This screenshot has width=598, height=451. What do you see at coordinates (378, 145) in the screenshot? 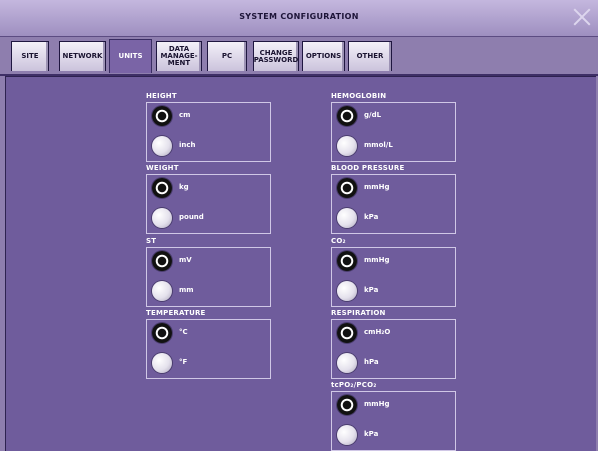
I see `radio-option-label: mmol/L` at bounding box center [378, 145].